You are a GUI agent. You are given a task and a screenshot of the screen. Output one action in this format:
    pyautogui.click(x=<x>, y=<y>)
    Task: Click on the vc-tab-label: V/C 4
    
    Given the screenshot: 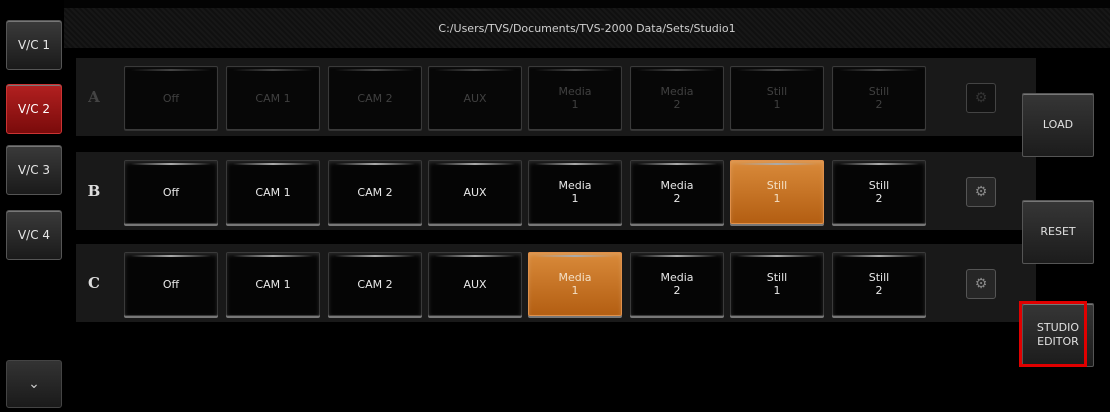 What is the action you would take?
    pyautogui.click(x=34, y=235)
    